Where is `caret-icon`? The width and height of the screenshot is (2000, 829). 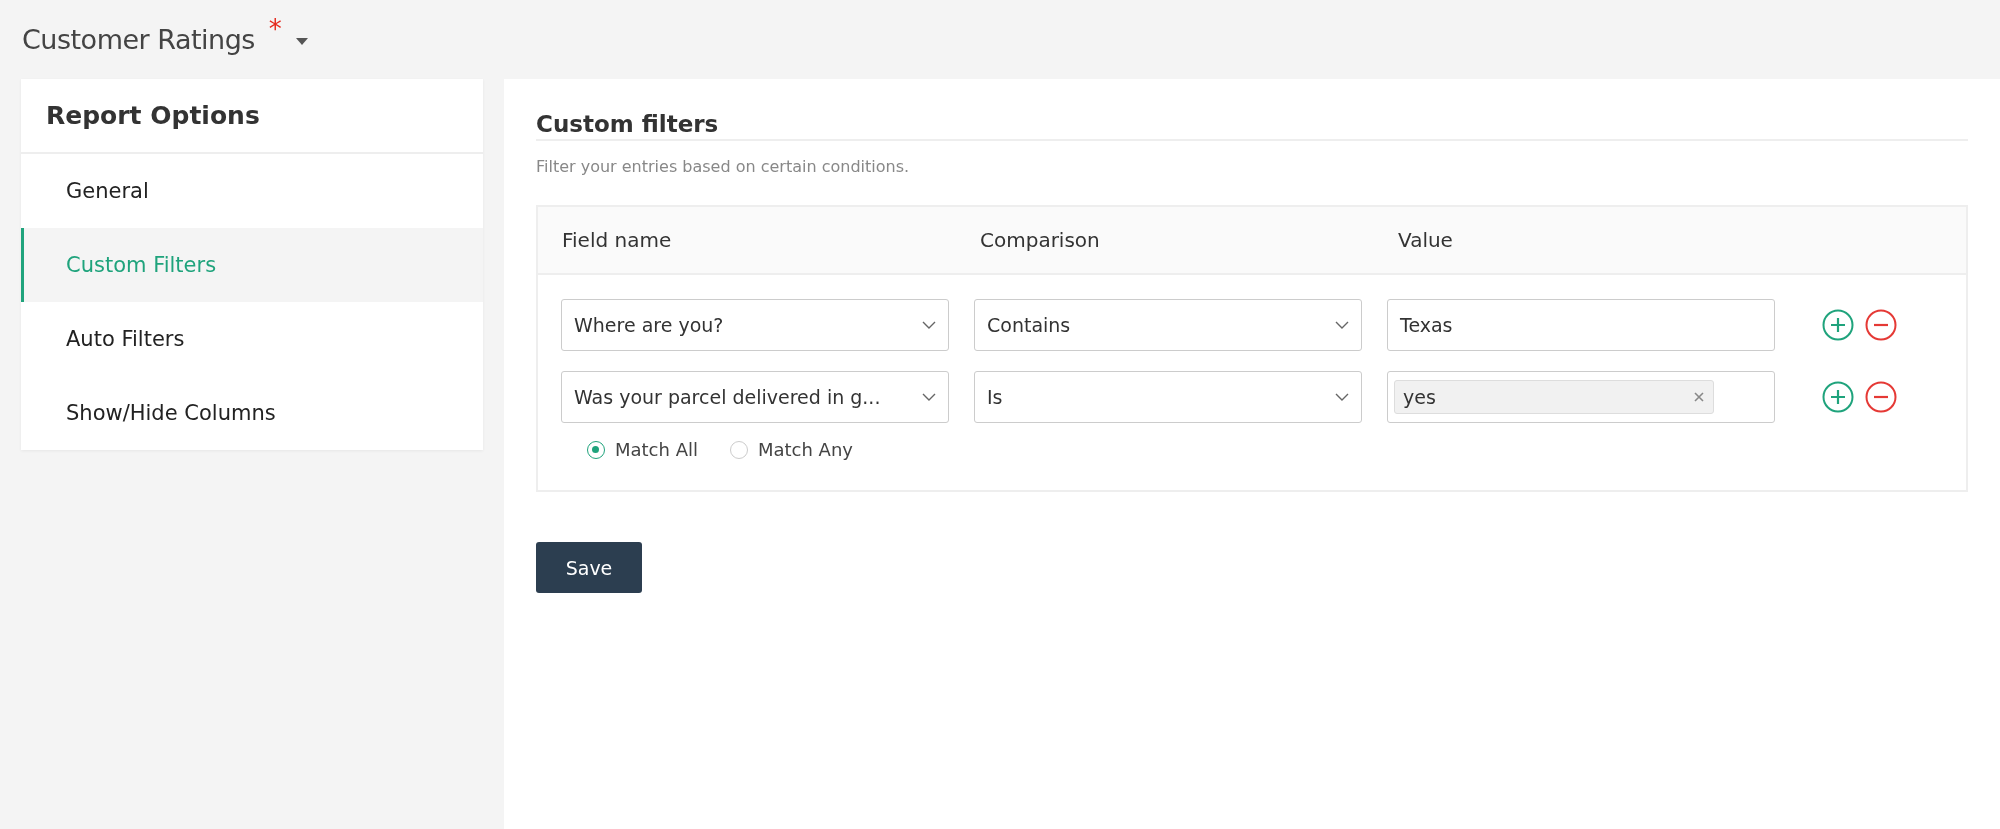 caret-icon is located at coordinates (301, 41).